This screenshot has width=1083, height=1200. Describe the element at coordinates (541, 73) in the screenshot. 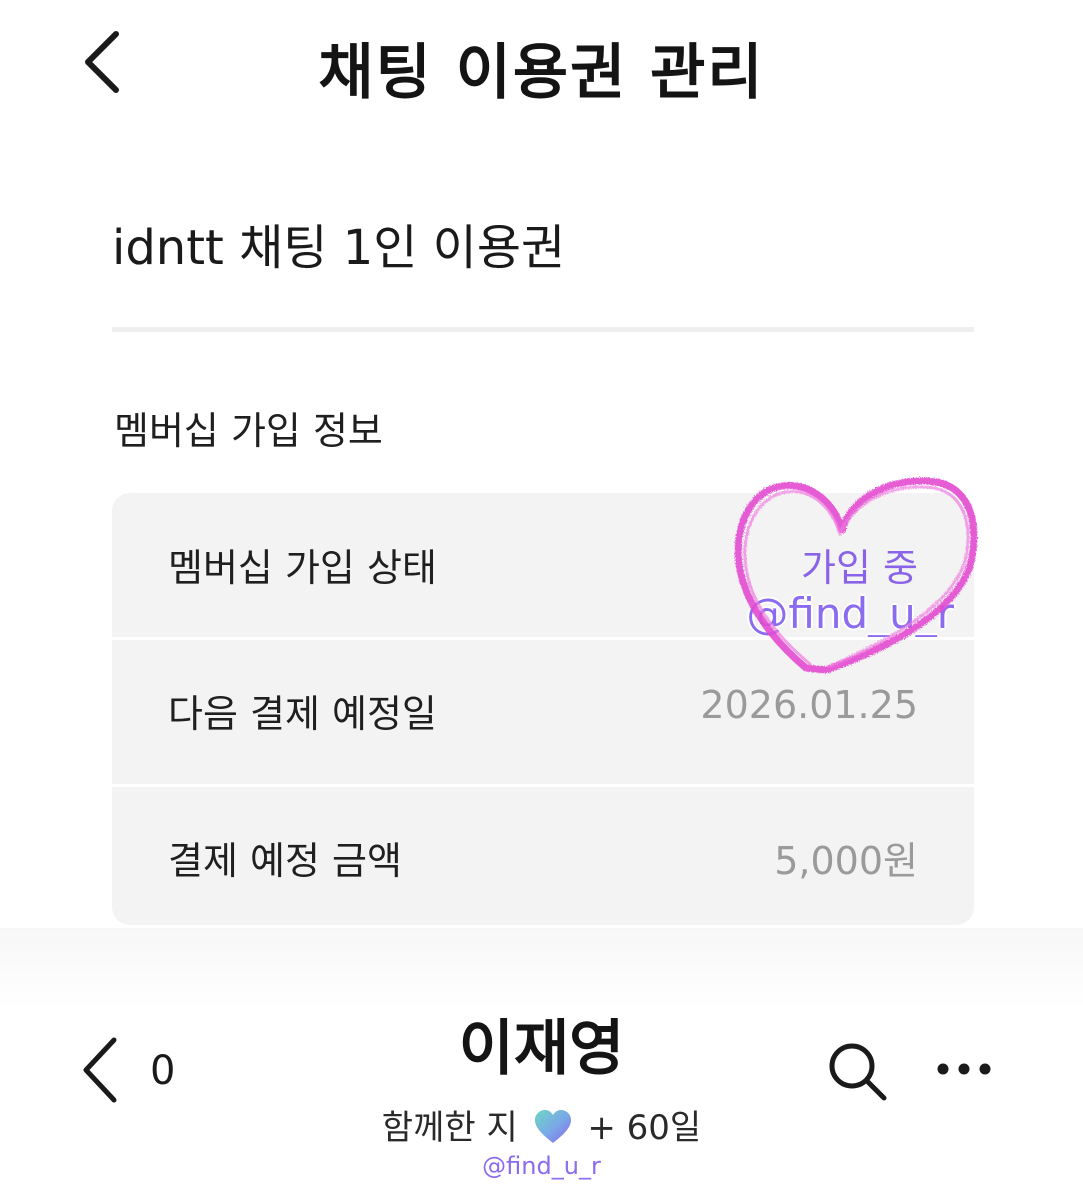

I see `page-title: 채팅 이용권 관리` at that location.